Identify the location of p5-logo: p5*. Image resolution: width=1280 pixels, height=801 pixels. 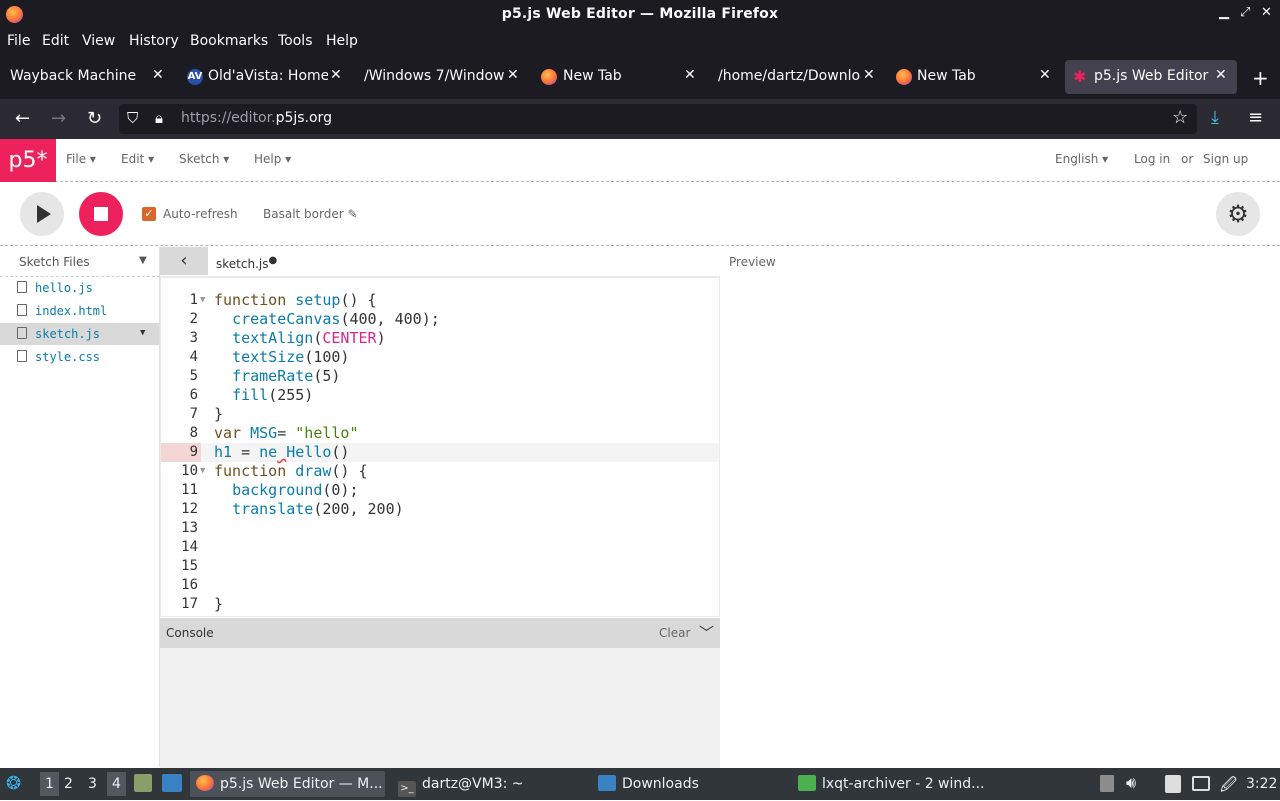
(28, 160).